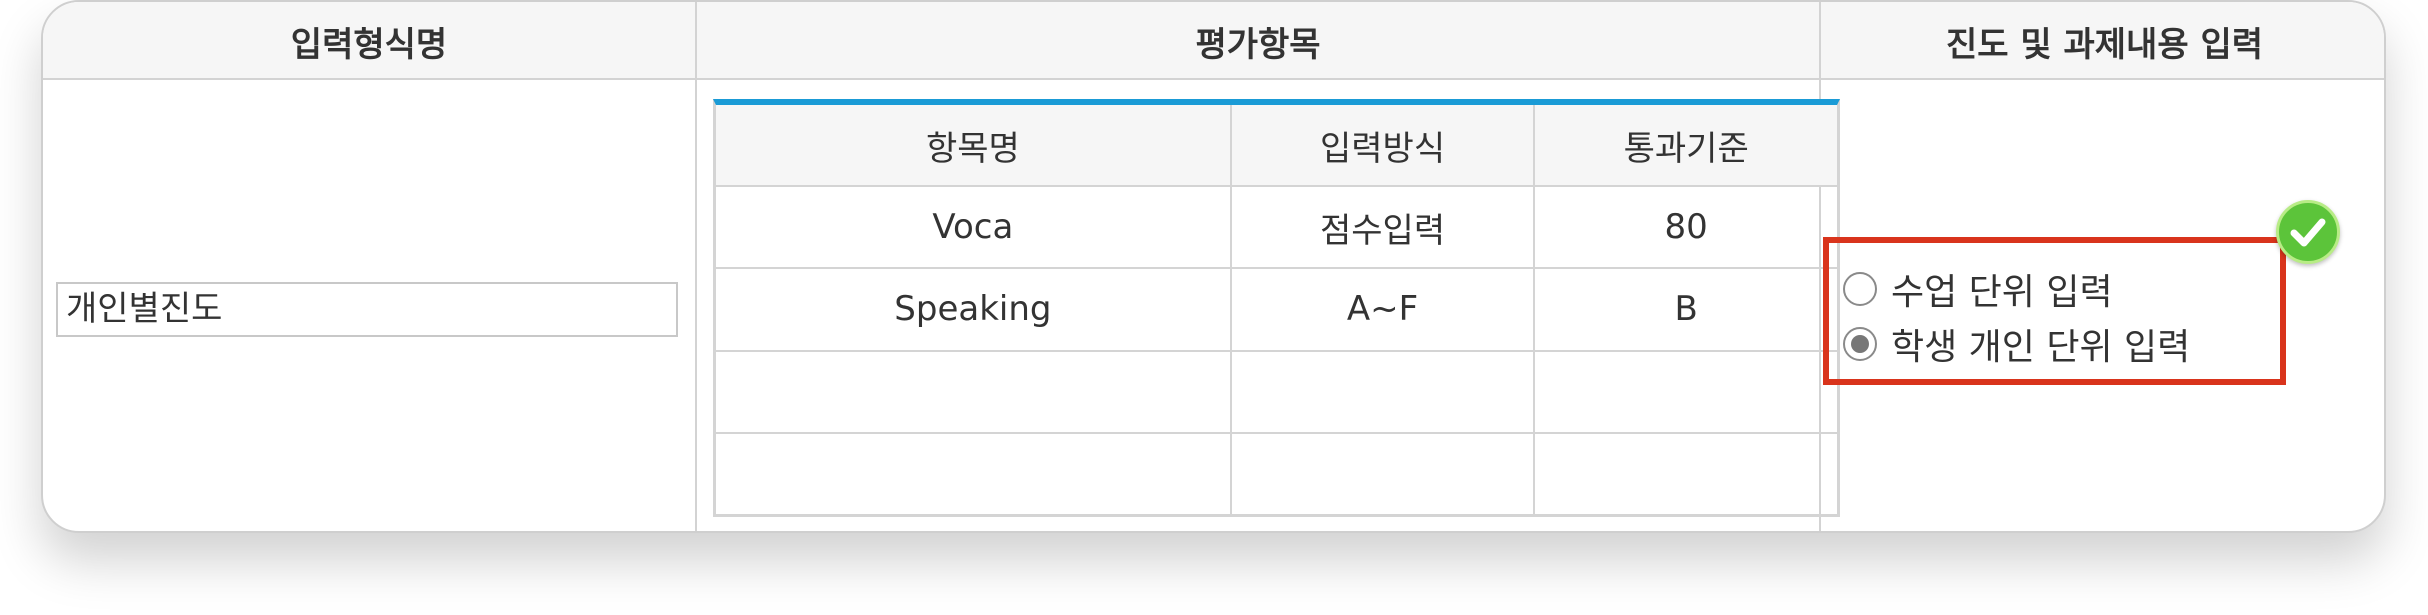 This screenshot has height=615, width=2428. Describe the element at coordinates (1685, 146) in the screenshot. I see `eval-col-pass-criteria: 통과기준` at that location.